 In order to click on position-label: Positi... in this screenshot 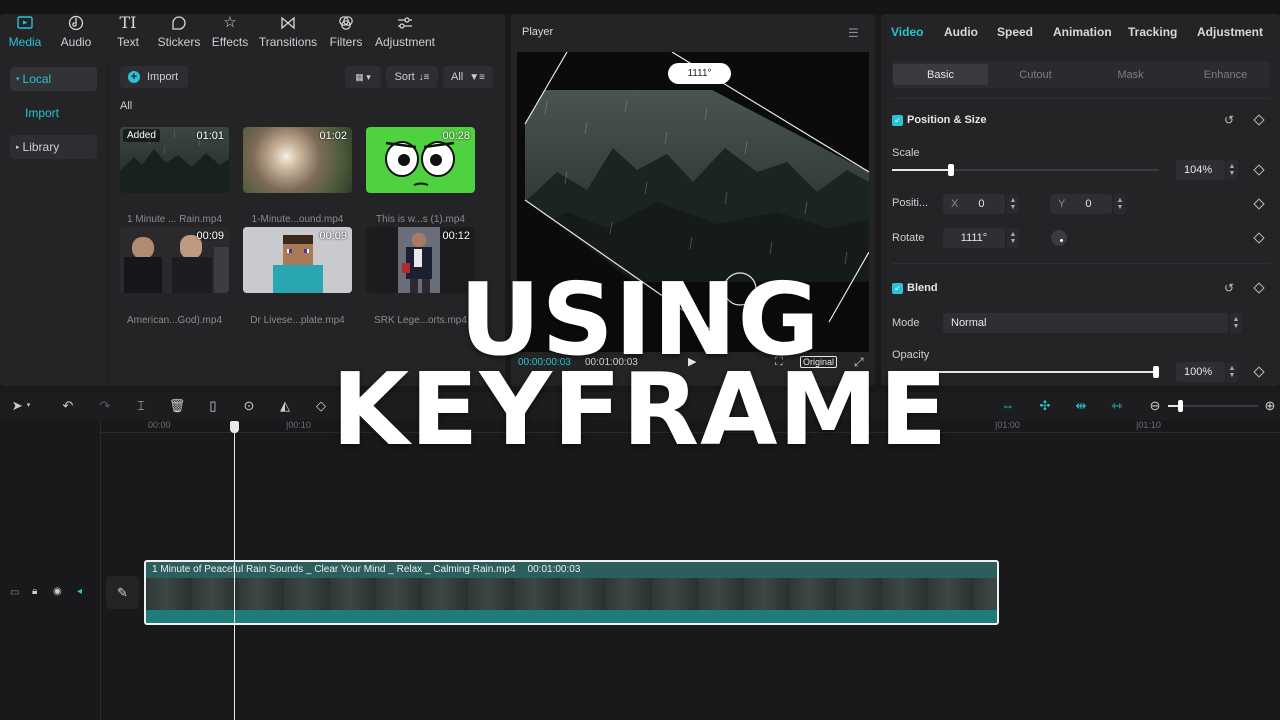, I will do `click(910, 203)`.